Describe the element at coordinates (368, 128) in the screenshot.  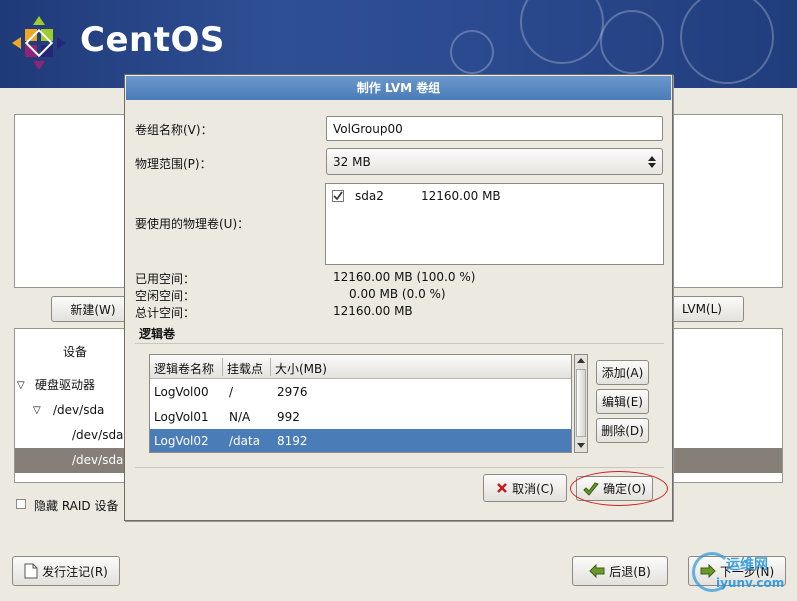
I see `vg-name-value: VolGroup00` at that location.